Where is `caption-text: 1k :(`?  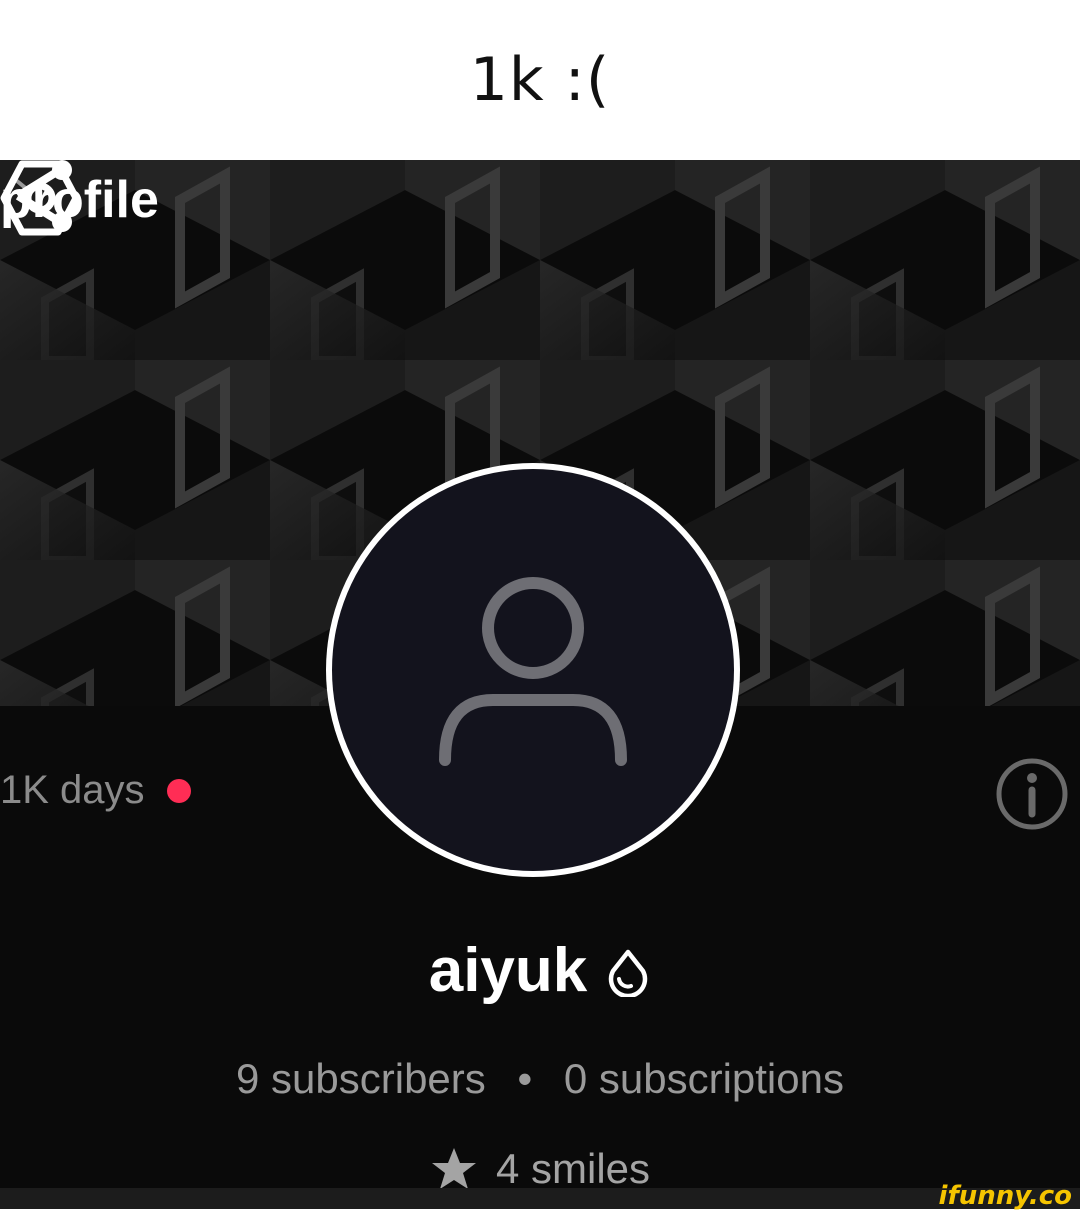 caption-text: 1k :( is located at coordinates (540, 80).